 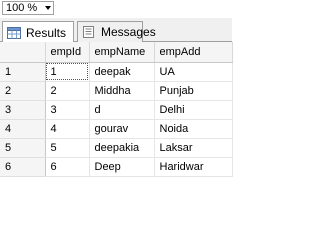 What do you see at coordinates (193, 52) in the screenshot?
I see `column-header-empadd: empAdd` at bounding box center [193, 52].